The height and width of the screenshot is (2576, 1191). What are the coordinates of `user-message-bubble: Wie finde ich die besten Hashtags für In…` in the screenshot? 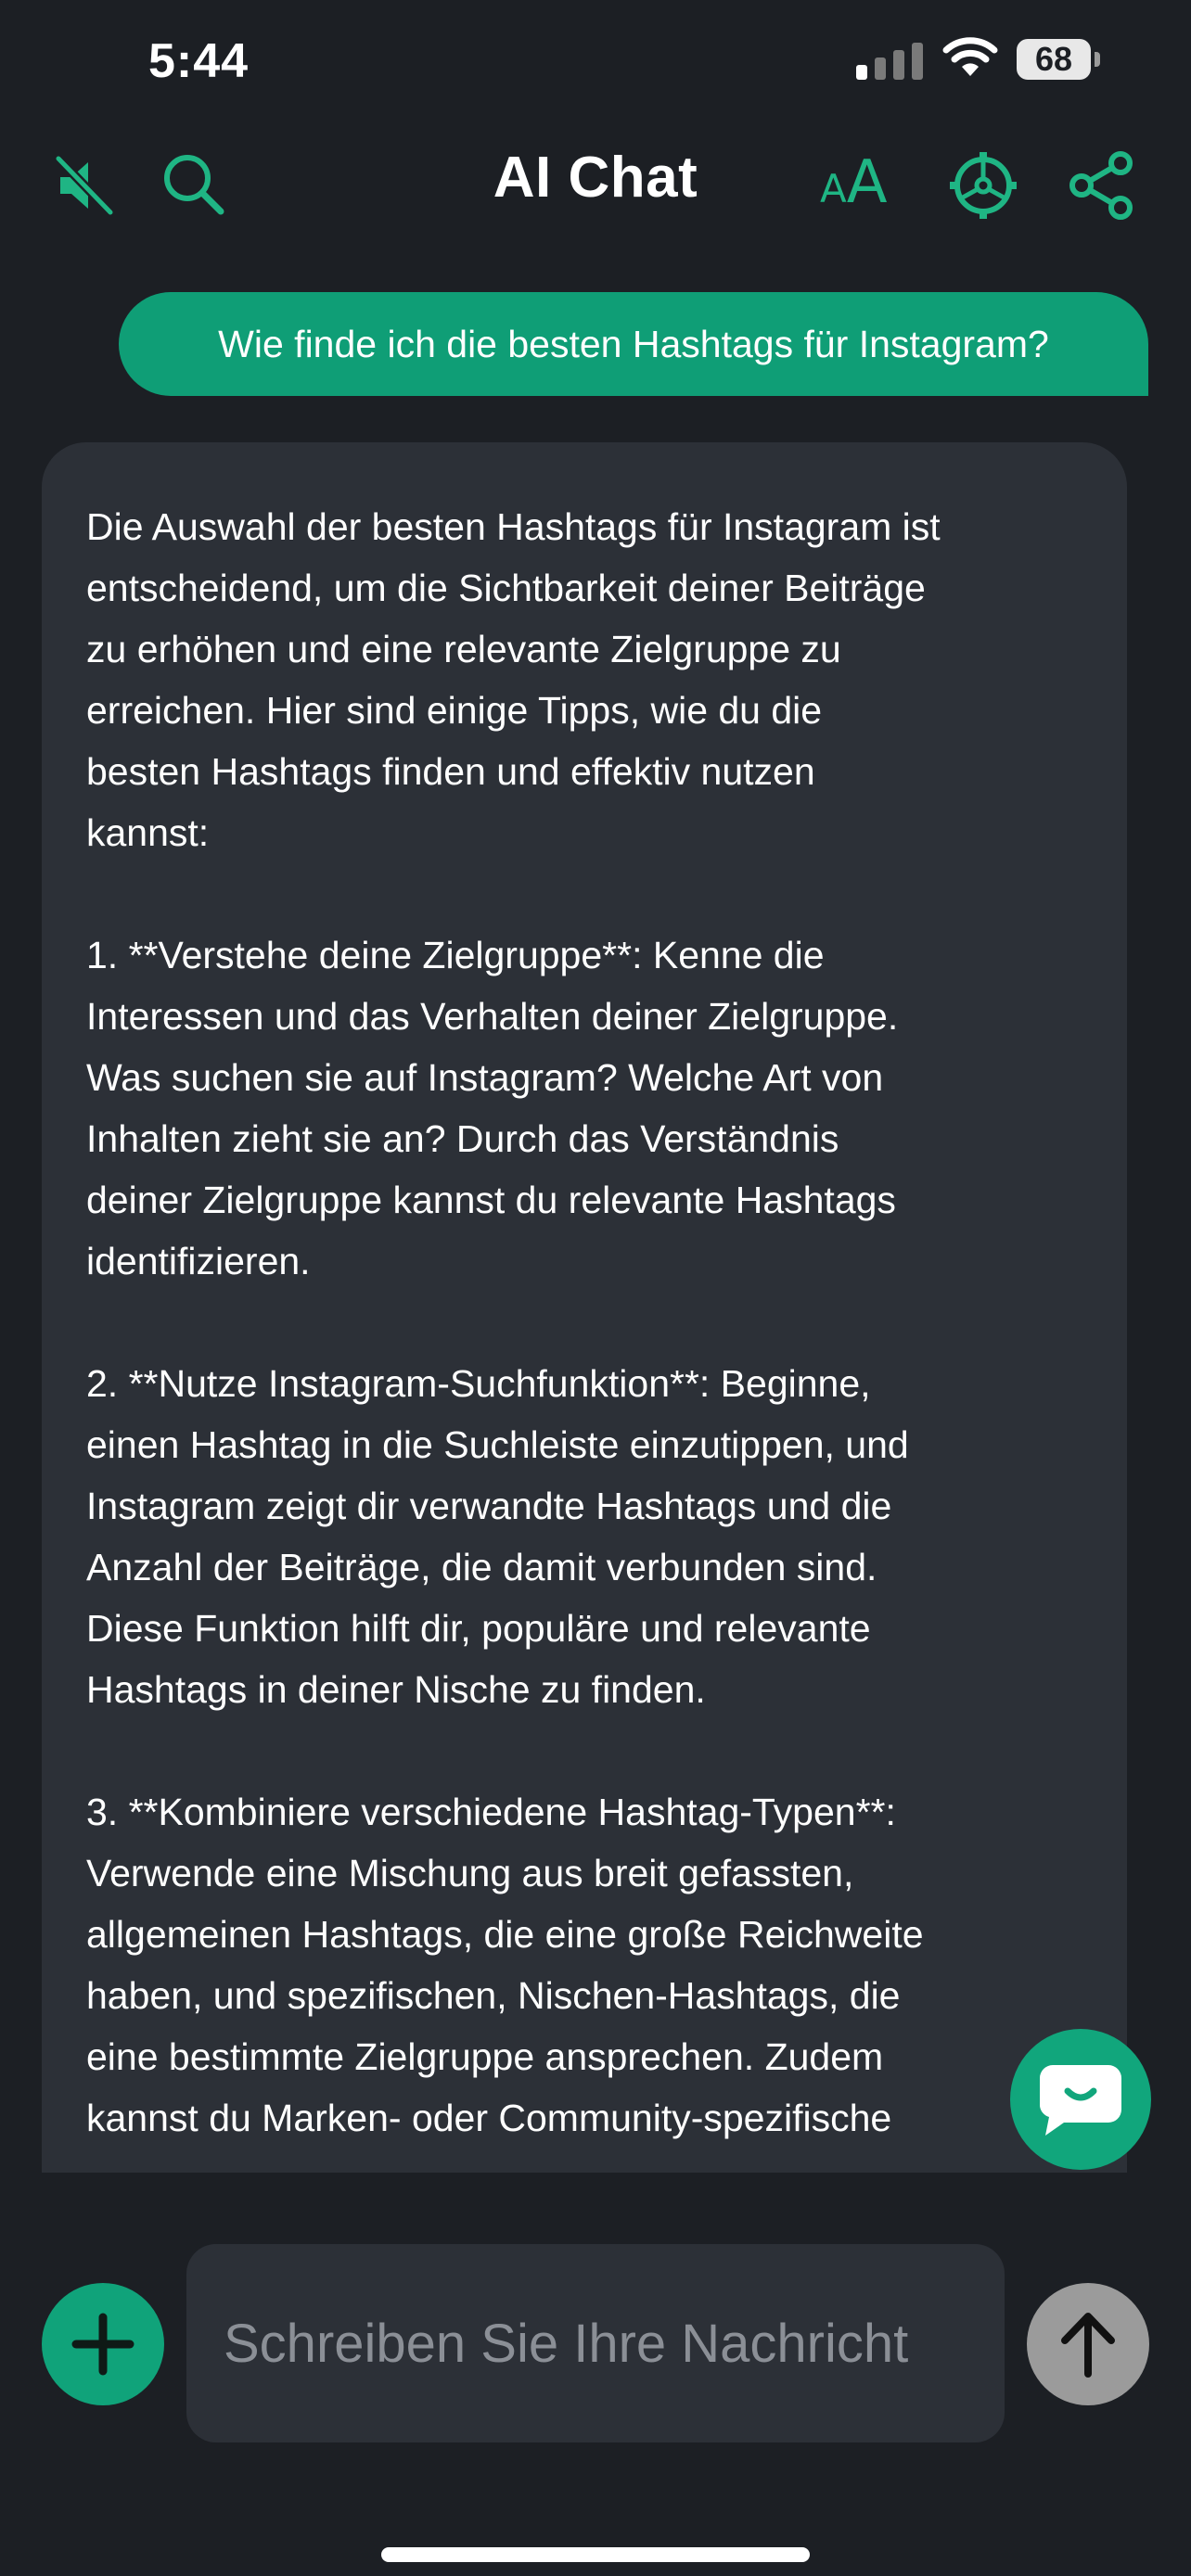 It's located at (633, 344).